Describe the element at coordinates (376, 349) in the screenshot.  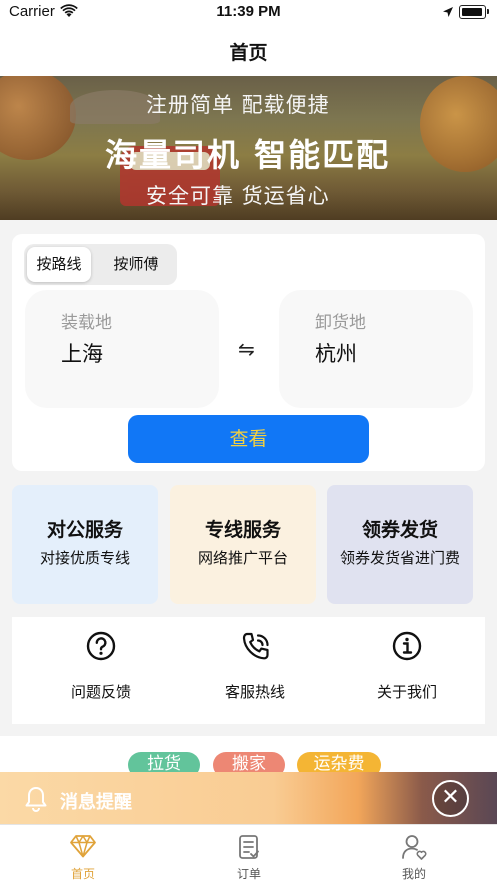
I see `unloading-location-field: 卸货地 杭州` at that location.